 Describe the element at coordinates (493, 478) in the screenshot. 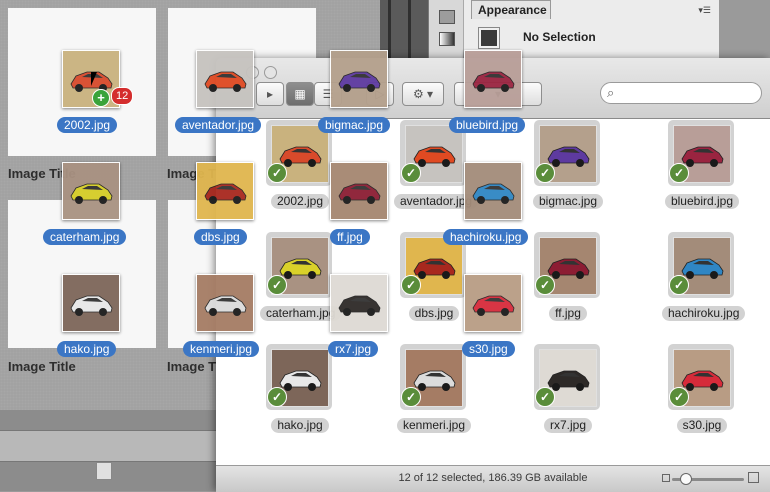

I see `status-bar: 12 of 12 selected, 186.39 GB available` at that location.